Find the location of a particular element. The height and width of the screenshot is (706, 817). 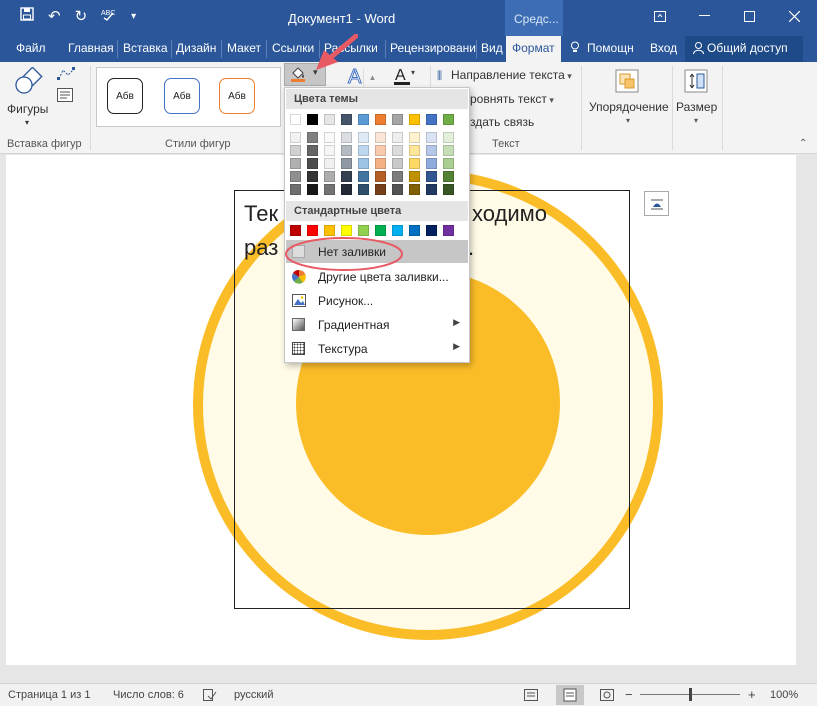

gradient-icon is located at coordinates (298, 324).